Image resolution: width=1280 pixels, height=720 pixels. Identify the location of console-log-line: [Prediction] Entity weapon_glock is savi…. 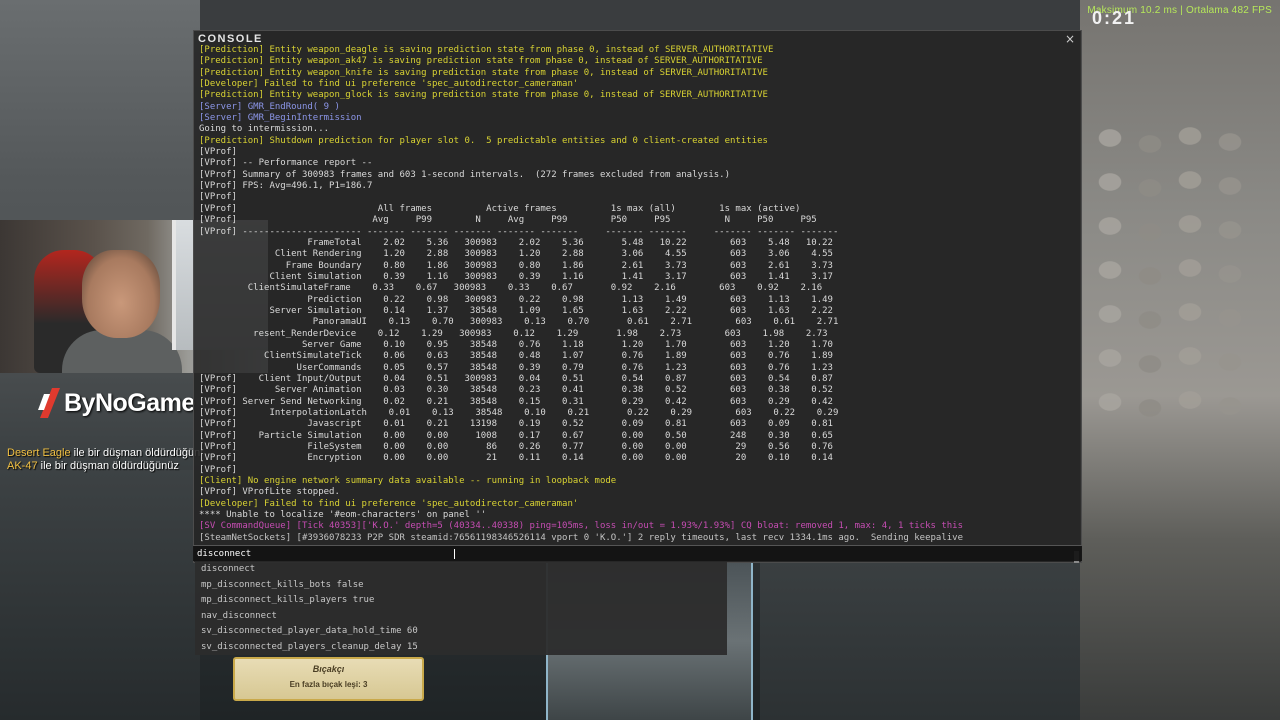
(483, 95).